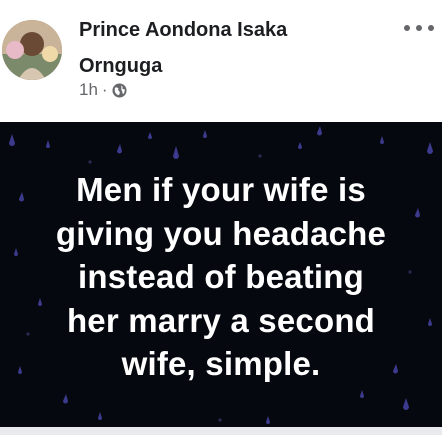 This screenshot has width=442, height=435. I want to click on post-bottom-divider, so click(221, 431).